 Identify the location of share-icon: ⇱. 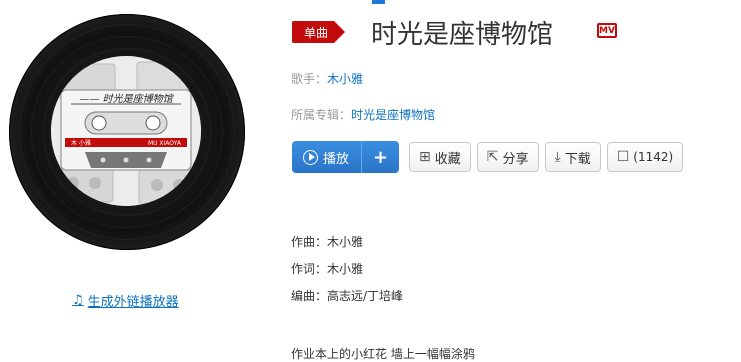
(492, 157).